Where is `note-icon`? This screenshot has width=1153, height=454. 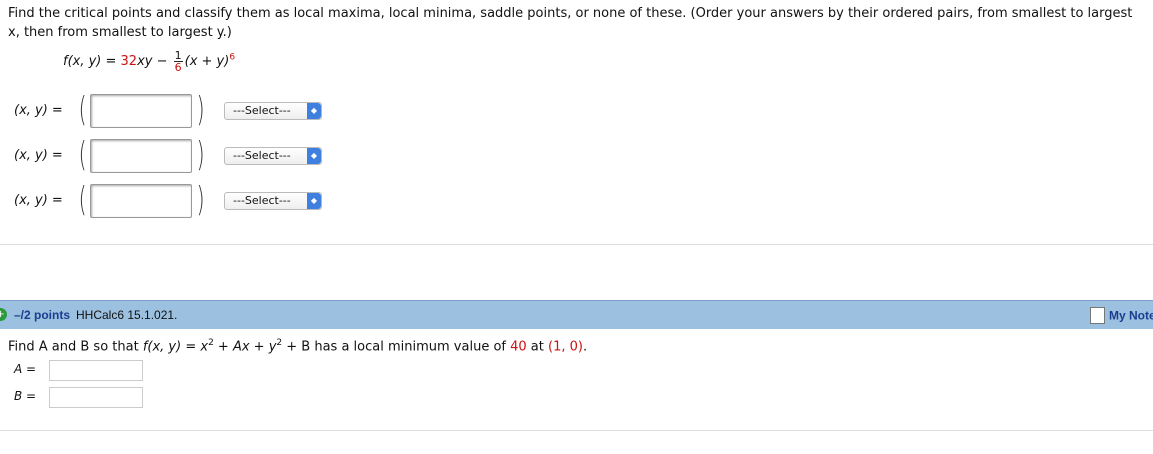 note-icon is located at coordinates (1097, 315).